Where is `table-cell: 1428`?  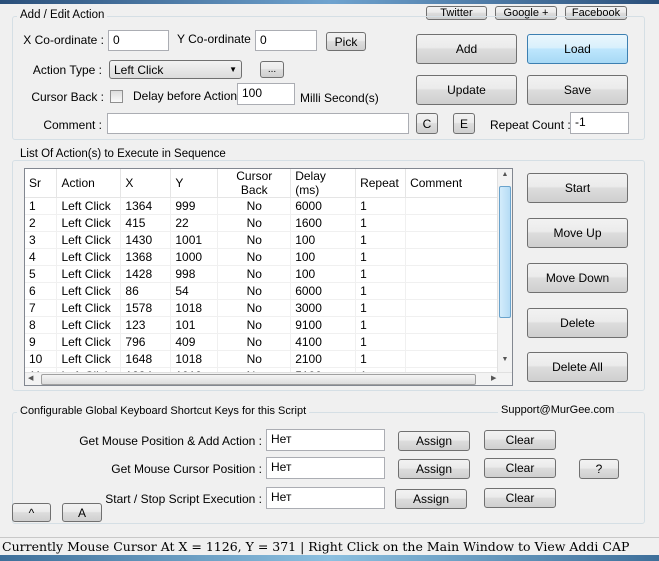 table-cell: 1428 is located at coordinates (146, 274).